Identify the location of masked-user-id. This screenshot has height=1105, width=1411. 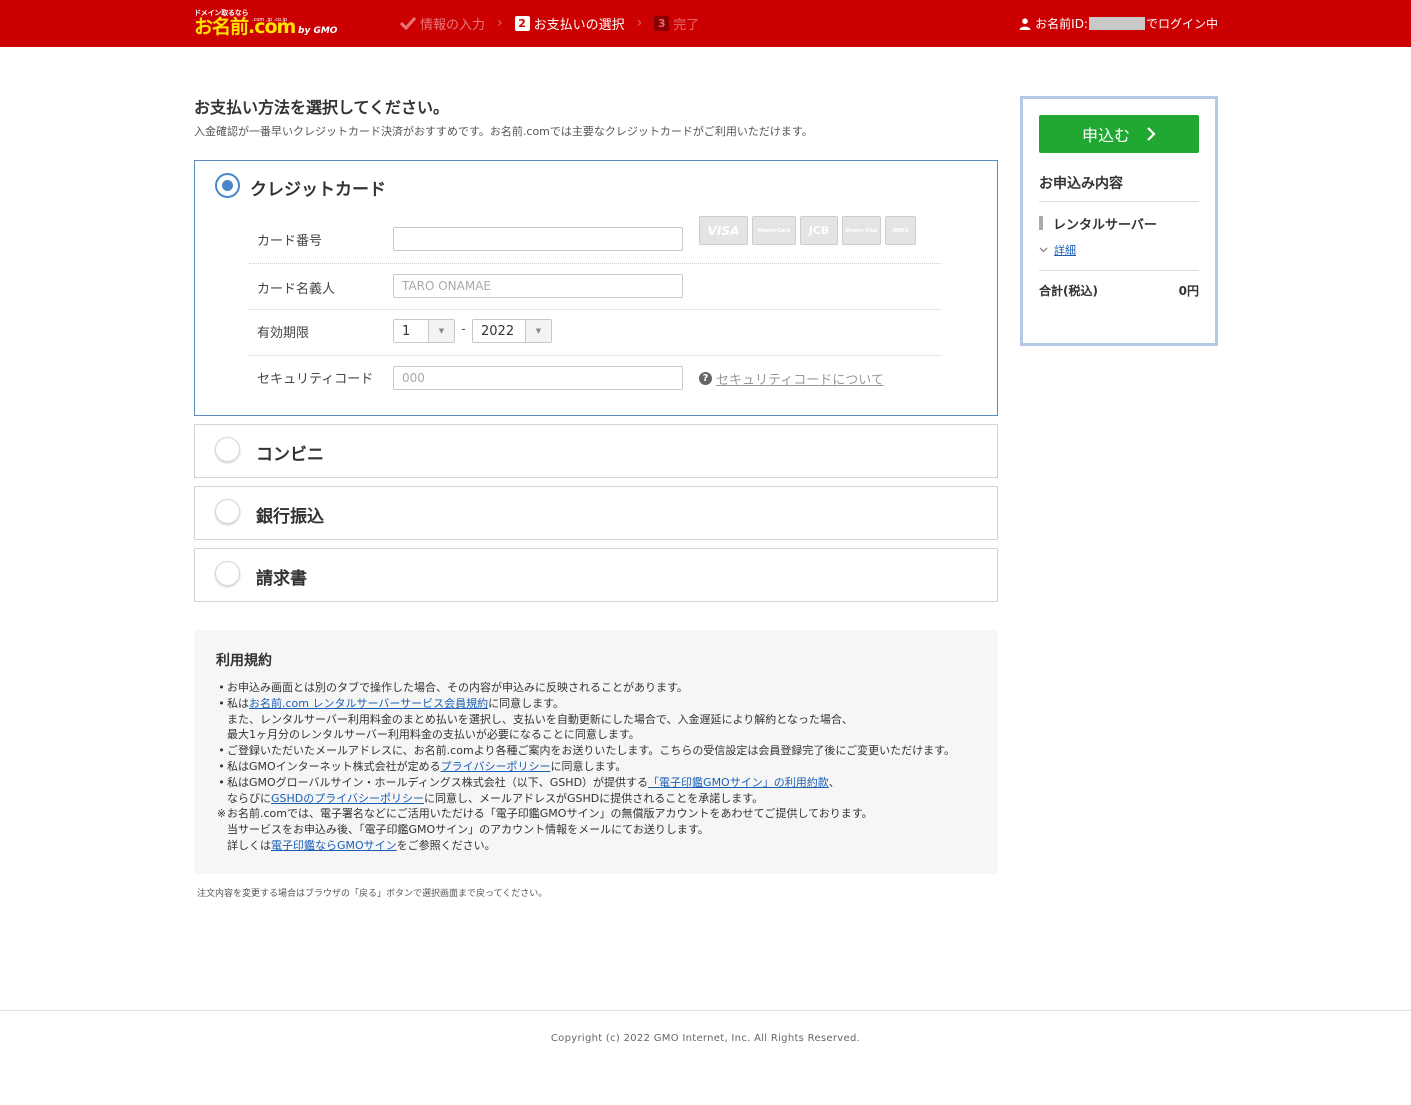
(1116, 23).